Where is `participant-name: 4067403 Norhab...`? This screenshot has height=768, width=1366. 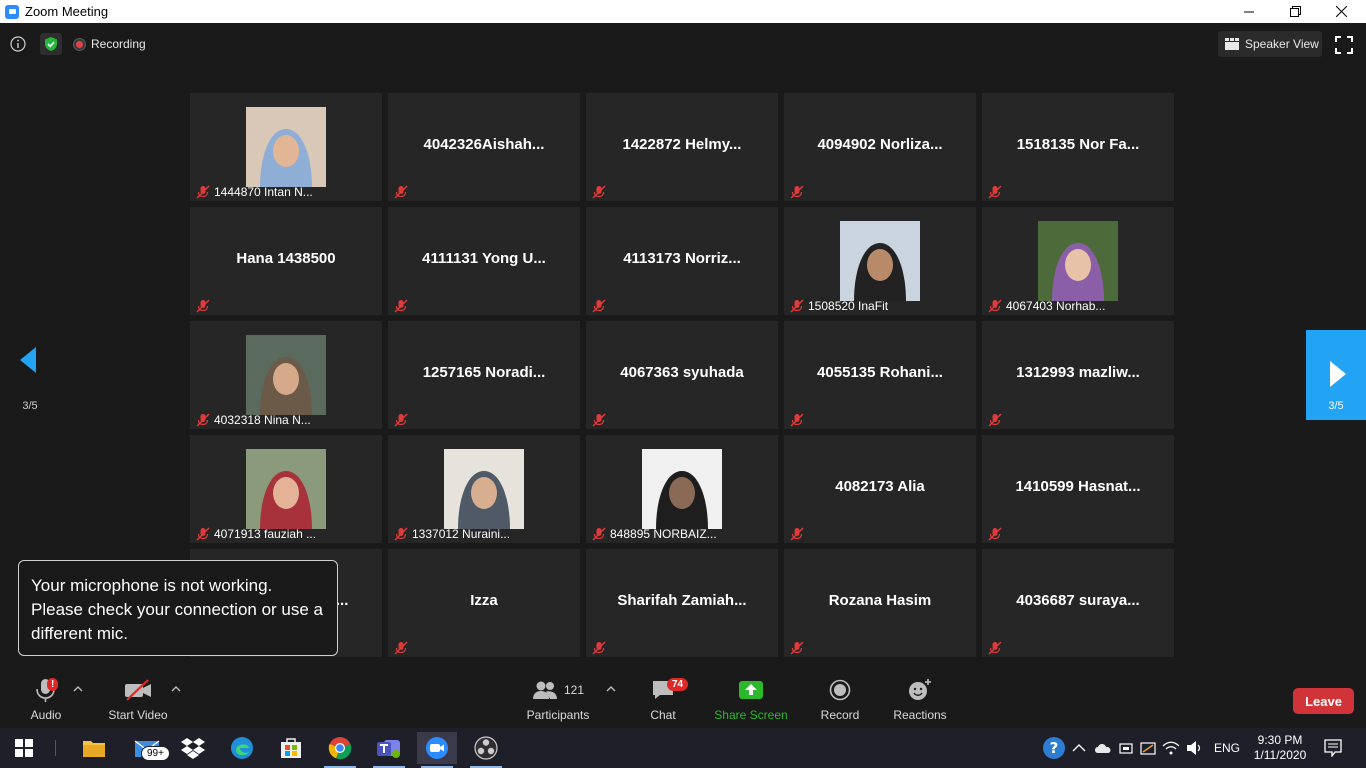 participant-name: 4067403 Norhab... is located at coordinates (1056, 306).